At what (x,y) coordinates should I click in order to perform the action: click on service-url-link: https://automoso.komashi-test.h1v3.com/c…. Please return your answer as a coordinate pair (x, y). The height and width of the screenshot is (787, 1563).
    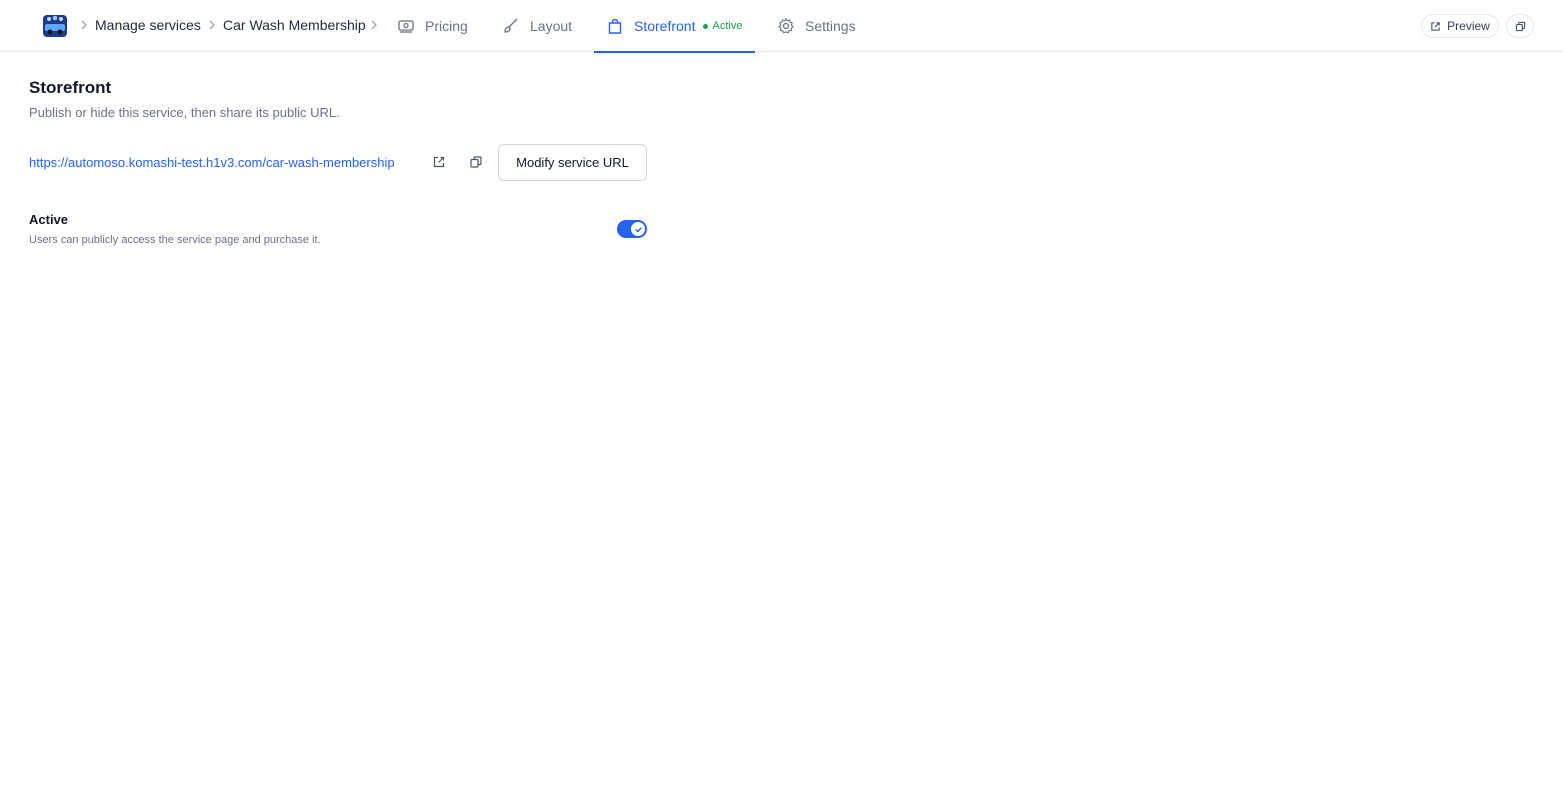
    Looking at the image, I should click on (212, 162).